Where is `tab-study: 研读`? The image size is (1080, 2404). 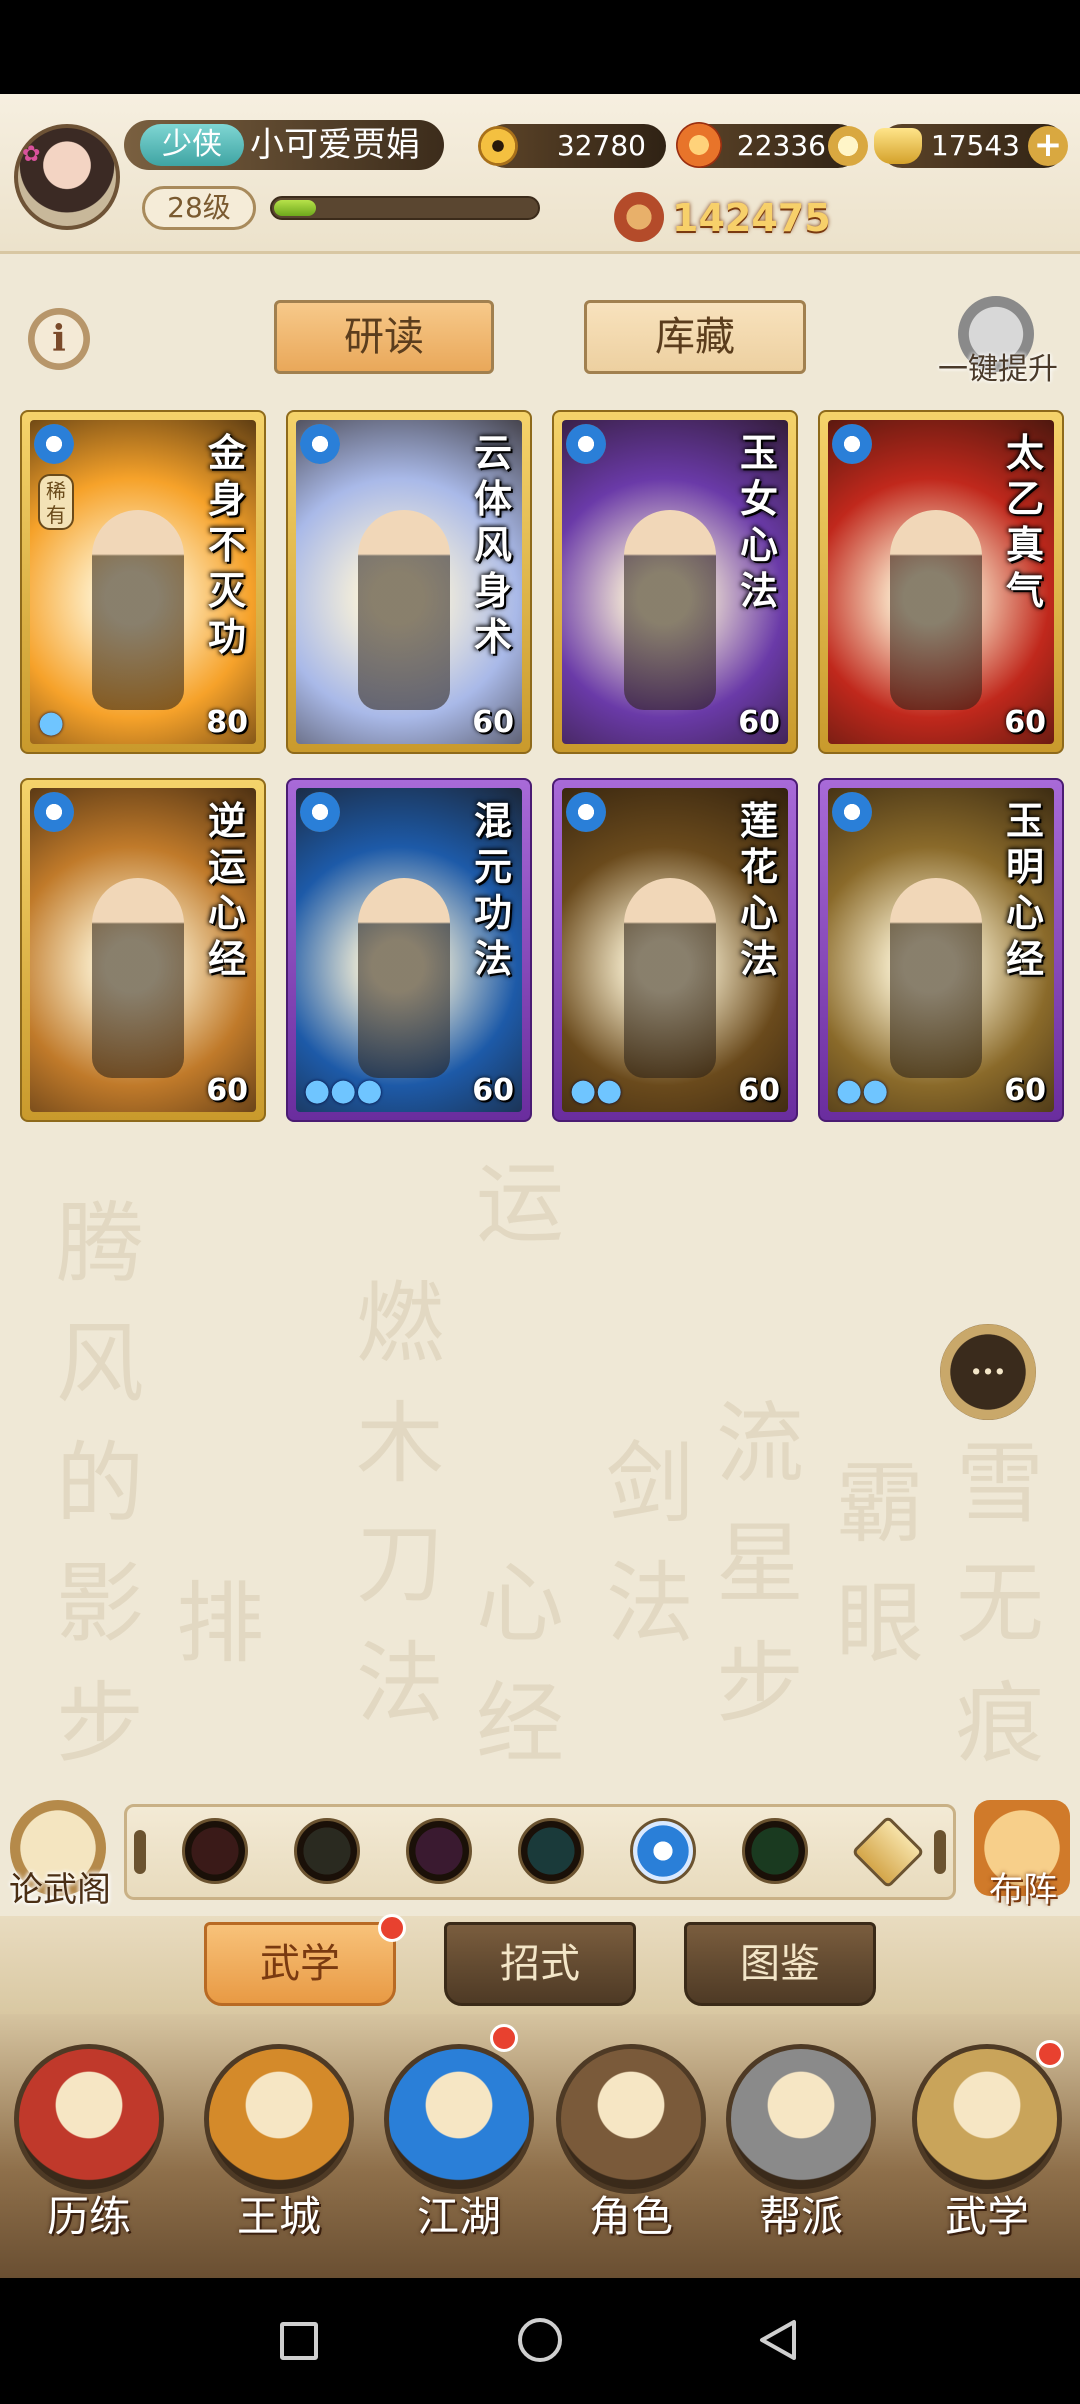
tab-study: 研读 is located at coordinates (384, 337).